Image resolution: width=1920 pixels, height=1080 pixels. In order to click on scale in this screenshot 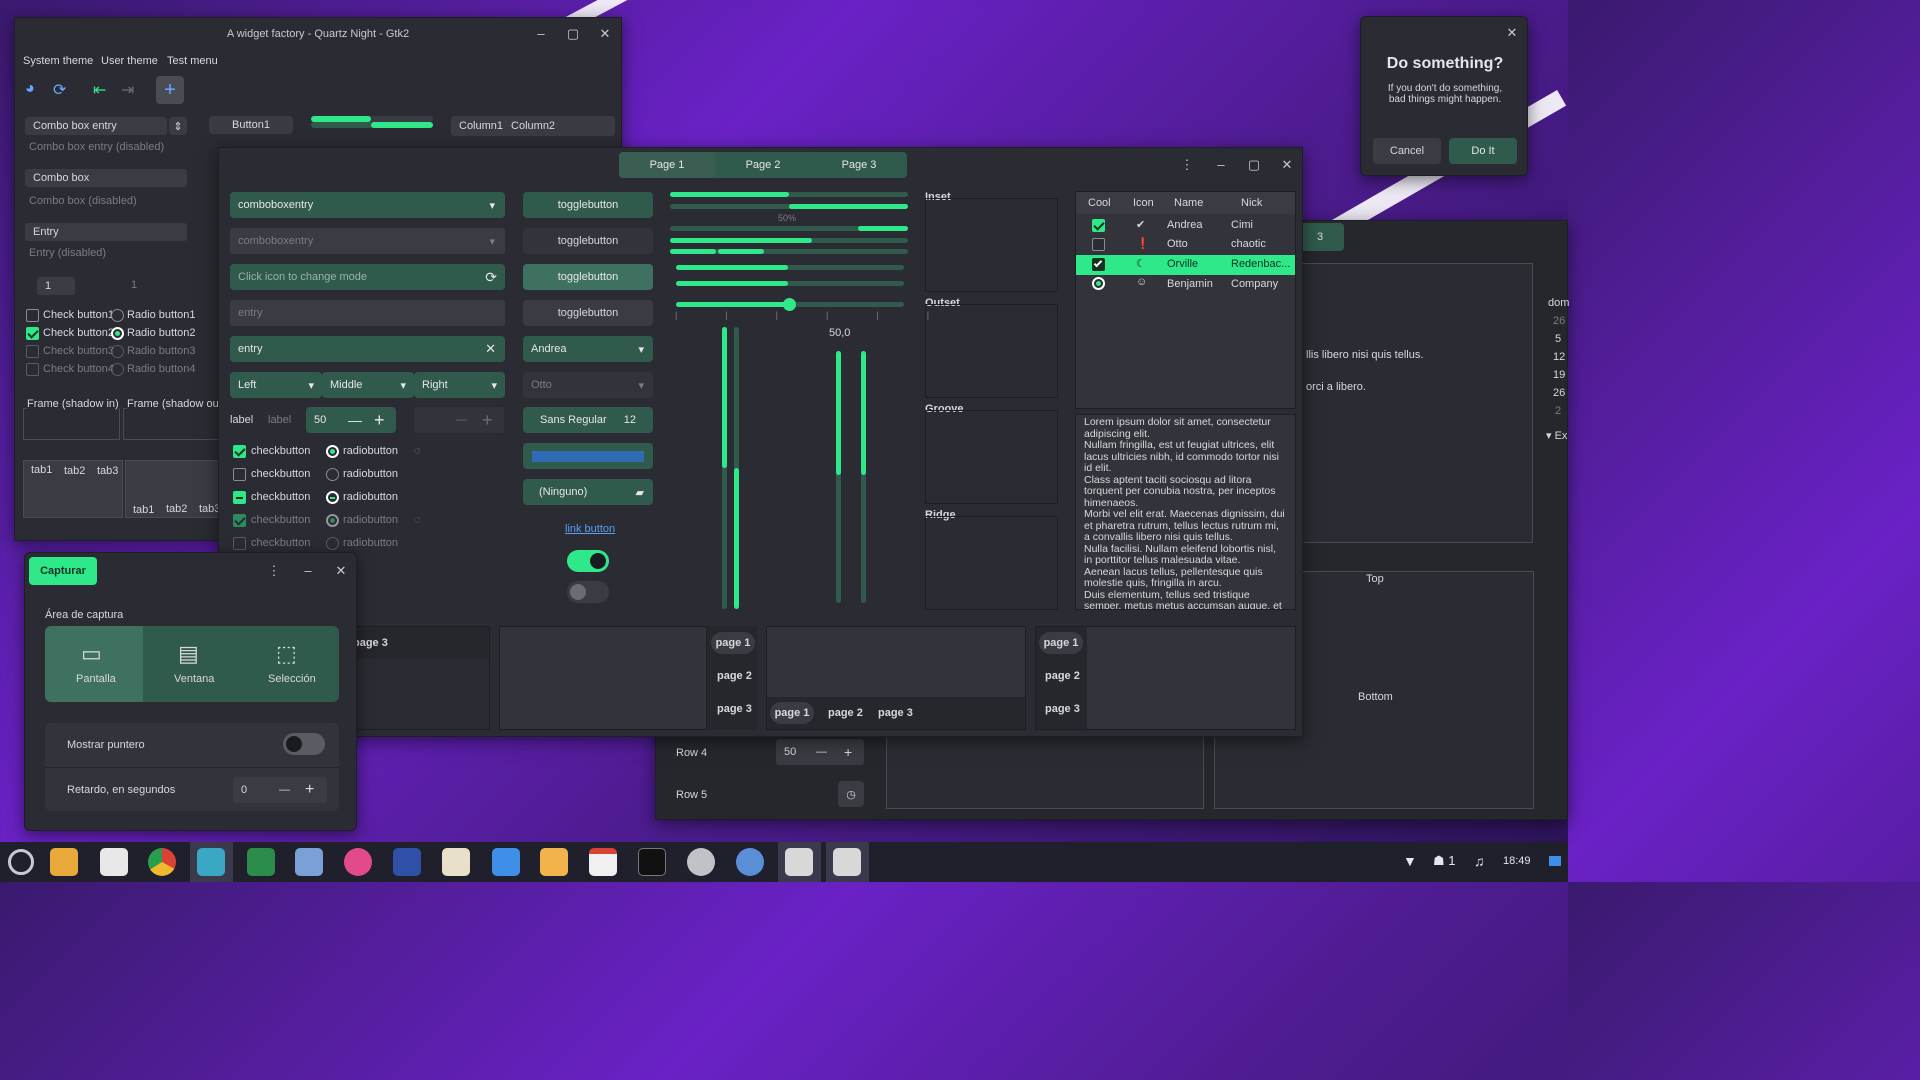, I will do `click(790, 267)`.